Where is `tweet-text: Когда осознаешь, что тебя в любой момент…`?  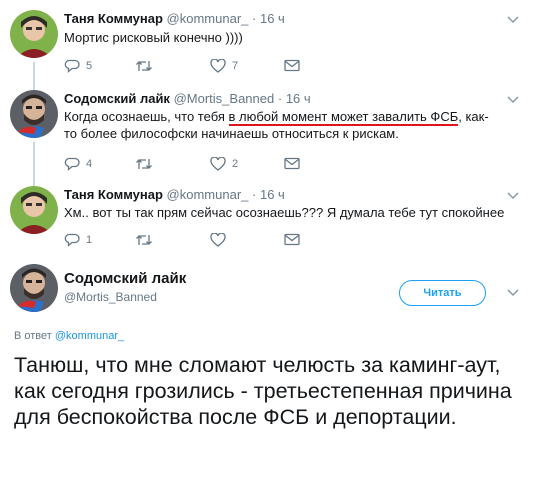
tweet-text: Когда осознаешь, что тебя в любой момент… is located at coordinates (279, 125).